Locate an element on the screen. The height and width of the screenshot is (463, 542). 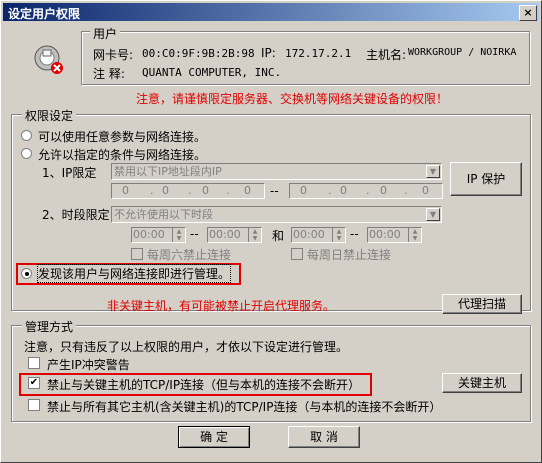
time-limit-select-value: 不允许使用以下时段 is located at coordinates (163, 214).